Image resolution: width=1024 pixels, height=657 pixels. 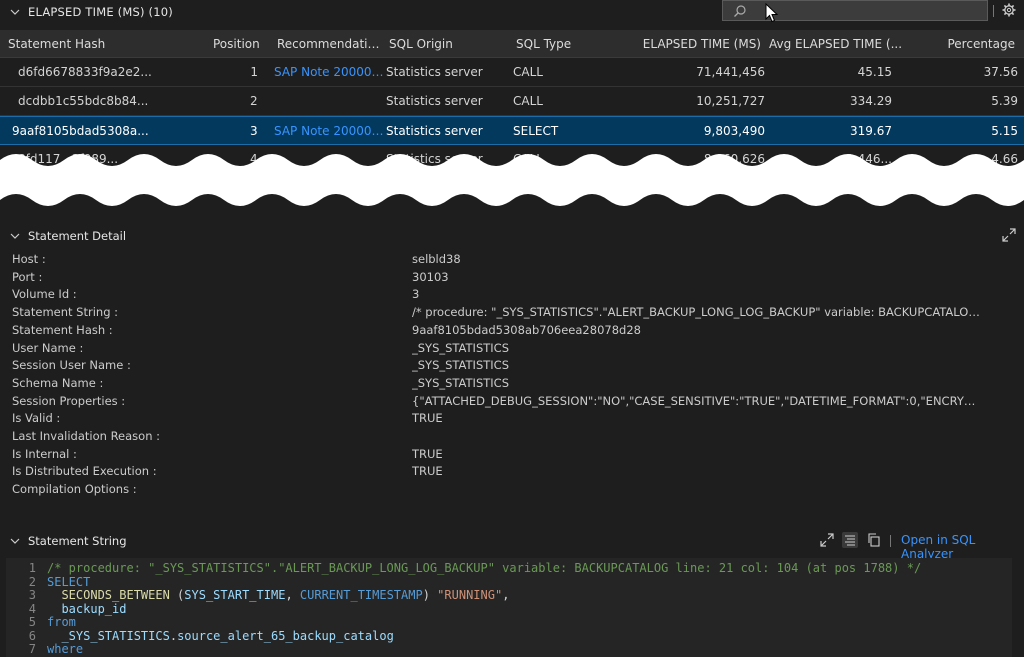 What do you see at coordinates (772, 13) in the screenshot?
I see `mouse-pointer-icon` at bounding box center [772, 13].